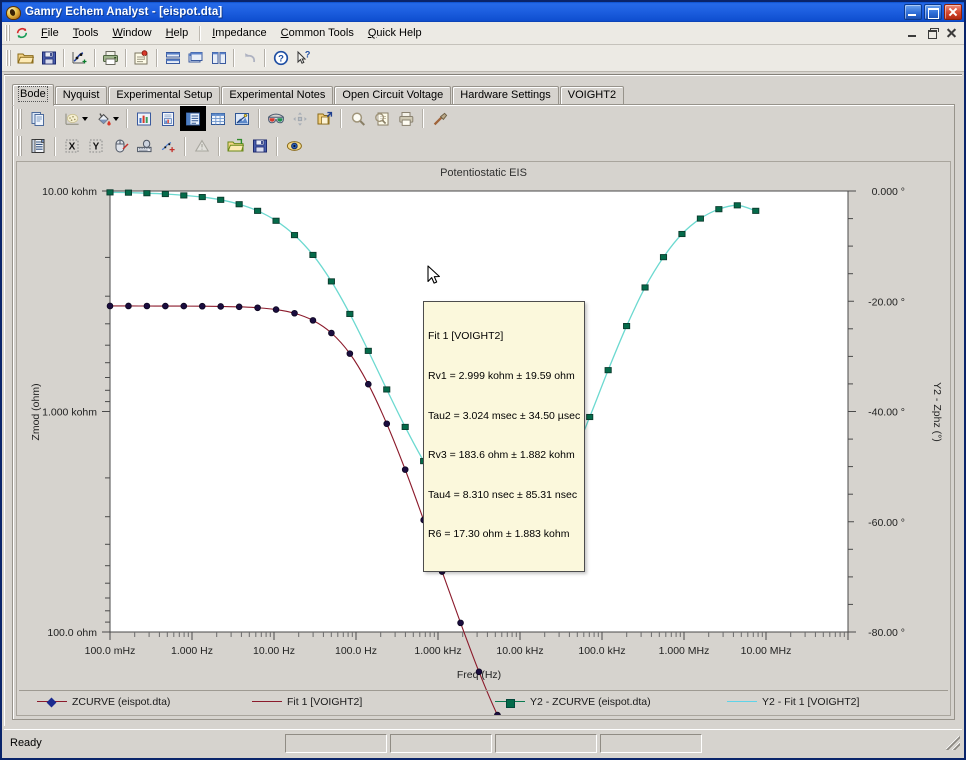 The image size is (966, 760). What do you see at coordinates (395, 33) in the screenshot?
I see `menu-item-quick-help: Quick Help` at bounding box center [395, 33].